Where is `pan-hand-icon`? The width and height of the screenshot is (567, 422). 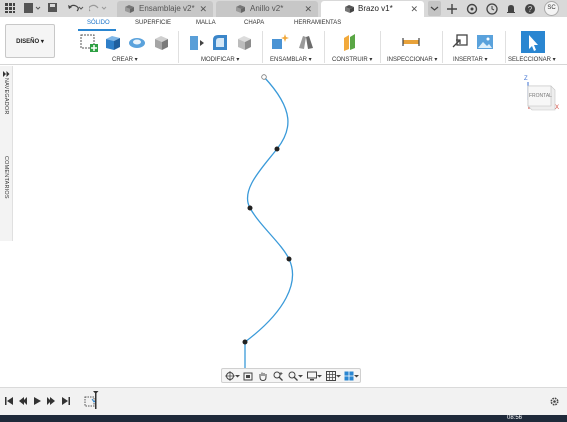
pan-hand-icon is located at coordinates (263, 376).